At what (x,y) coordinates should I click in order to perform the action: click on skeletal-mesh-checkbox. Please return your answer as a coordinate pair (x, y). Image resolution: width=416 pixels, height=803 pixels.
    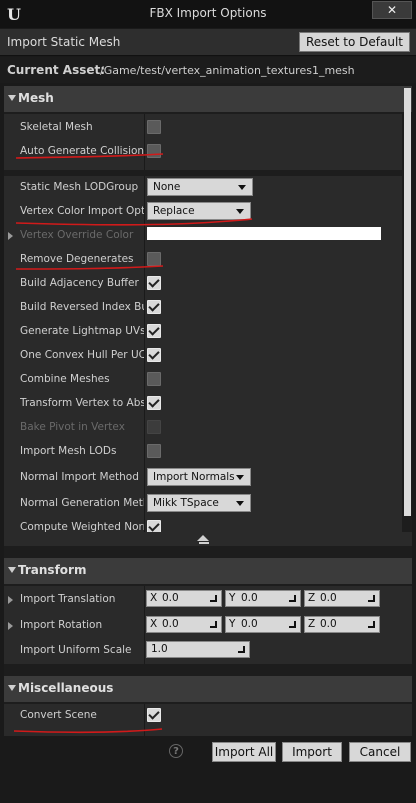
    Looking at the image, I should click on (154, 127).